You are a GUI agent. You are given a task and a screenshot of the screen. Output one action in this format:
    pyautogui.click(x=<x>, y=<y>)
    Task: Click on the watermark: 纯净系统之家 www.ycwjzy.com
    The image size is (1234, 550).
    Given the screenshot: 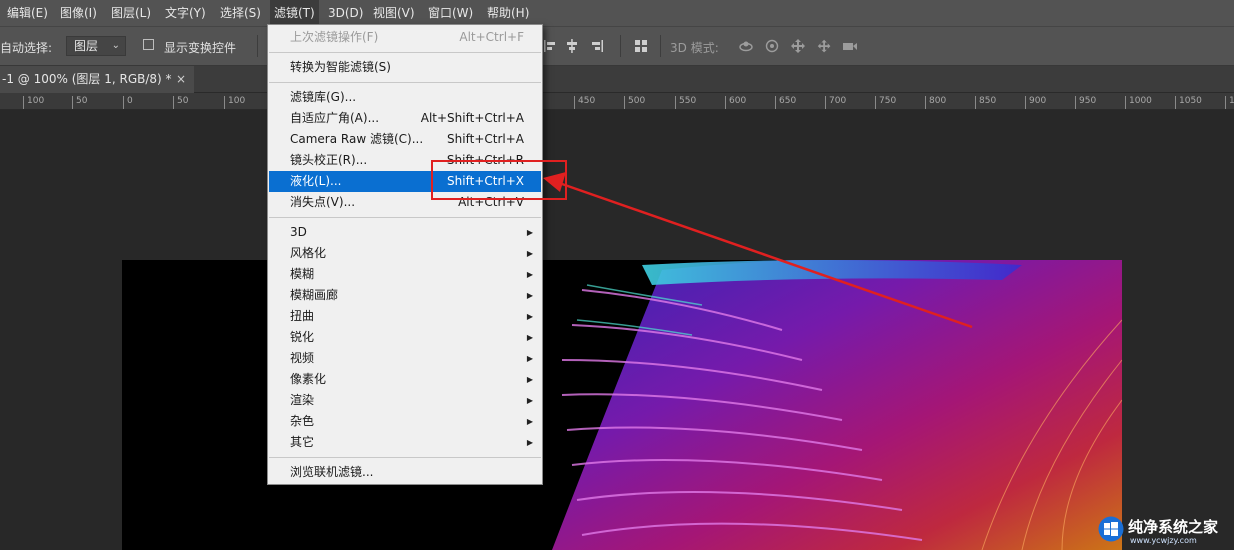 What is the action you would take?
    pyautogui.click(x=1162, y=531)
    